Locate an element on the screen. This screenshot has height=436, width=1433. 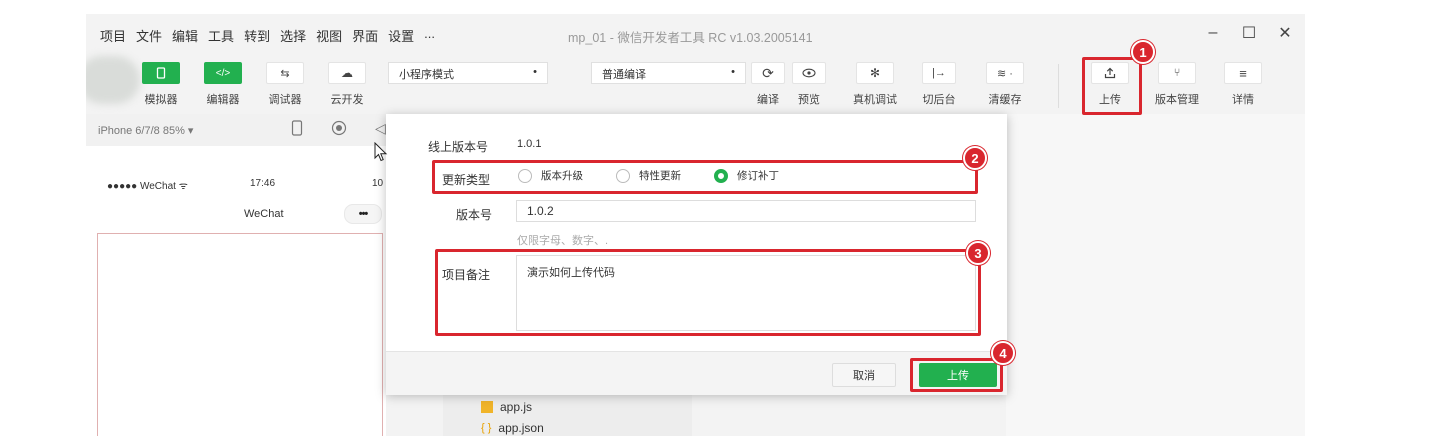
editor-button: </> is located at coordinates (223, 73).